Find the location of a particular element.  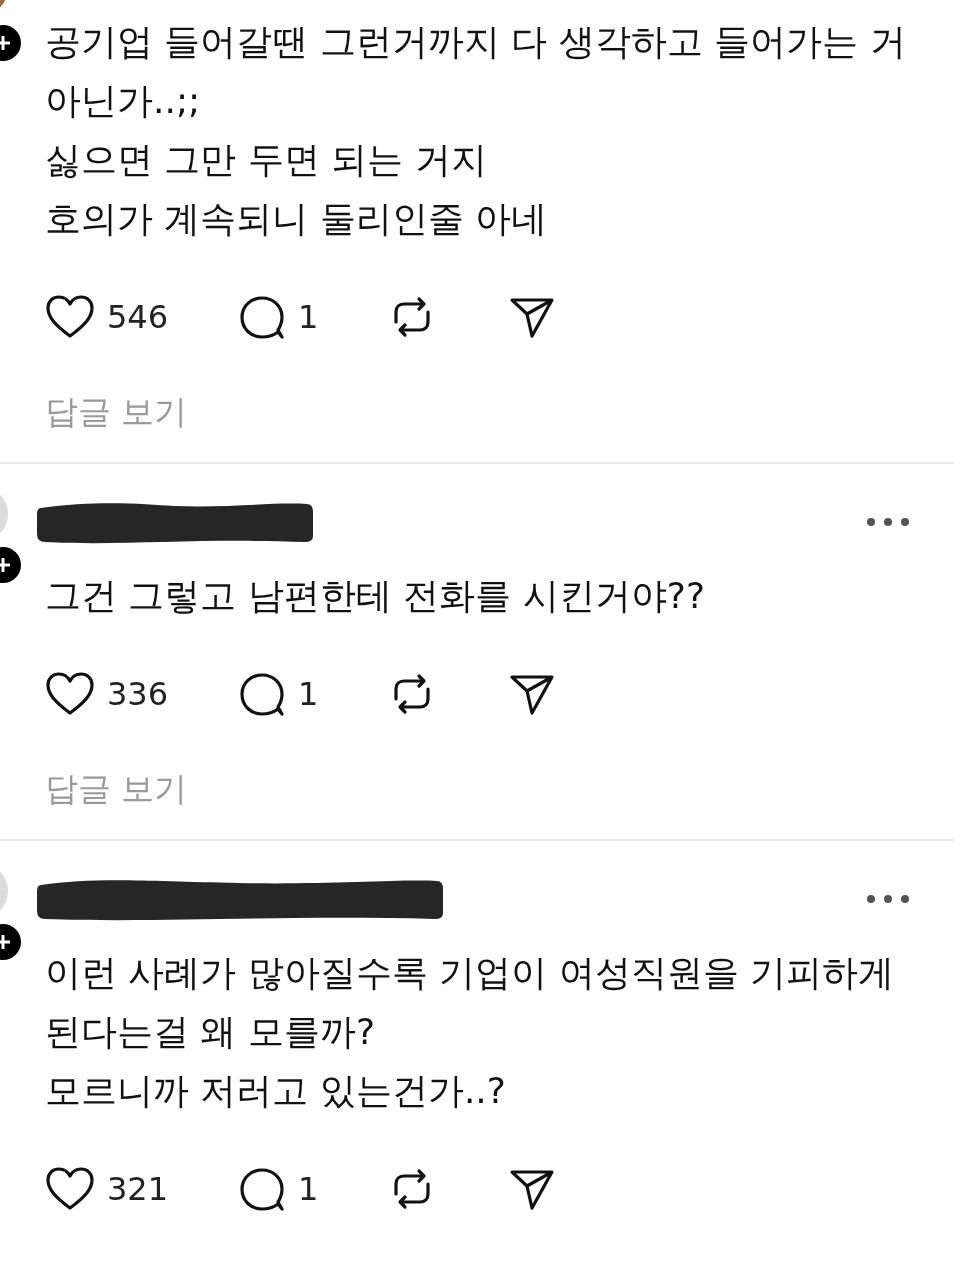

like-button: 336 is located at coordinates (107, 694).